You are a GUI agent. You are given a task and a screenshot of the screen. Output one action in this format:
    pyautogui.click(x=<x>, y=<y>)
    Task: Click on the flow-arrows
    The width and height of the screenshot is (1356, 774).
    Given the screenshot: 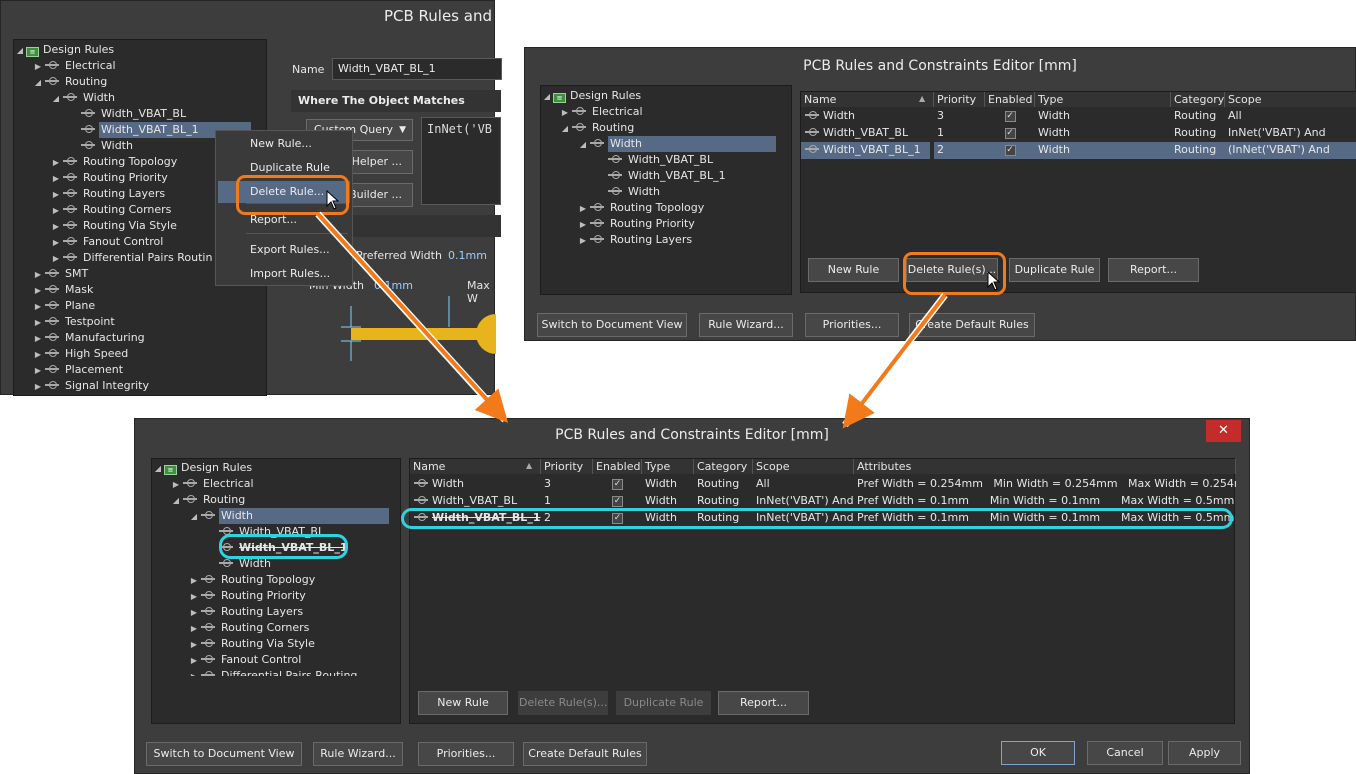 What is the action you would take?
    pyautogui.click(x=631, y=320)
    